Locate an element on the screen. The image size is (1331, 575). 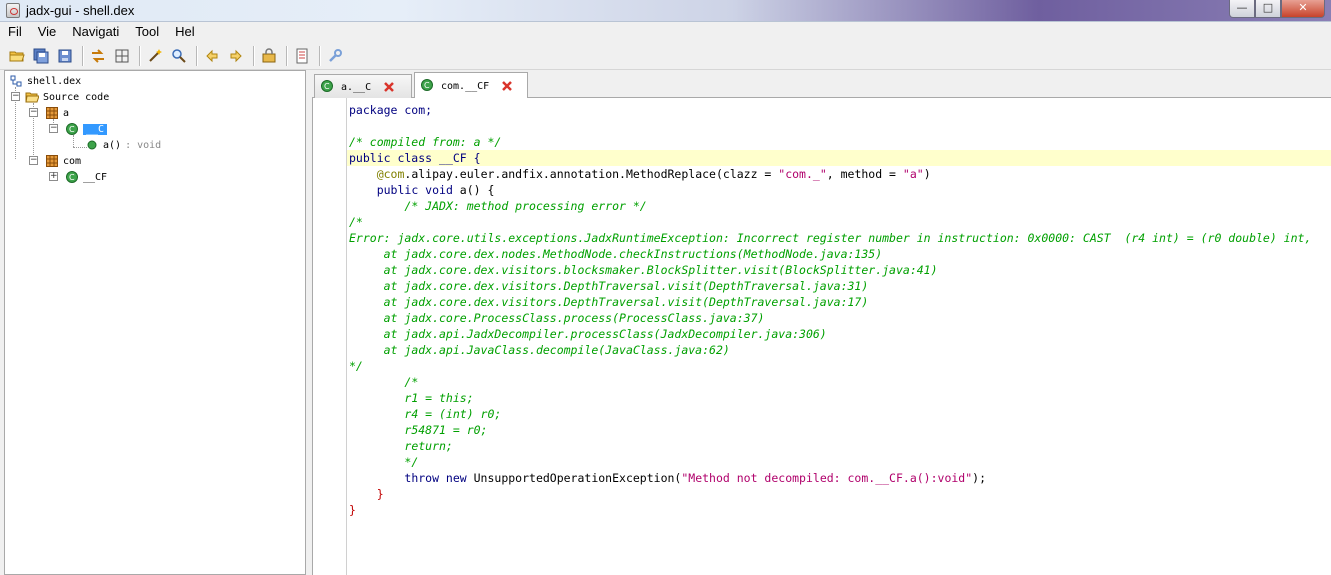
editor-tabs: C a.__C C com.__CF is located at coordinates (821, 84).